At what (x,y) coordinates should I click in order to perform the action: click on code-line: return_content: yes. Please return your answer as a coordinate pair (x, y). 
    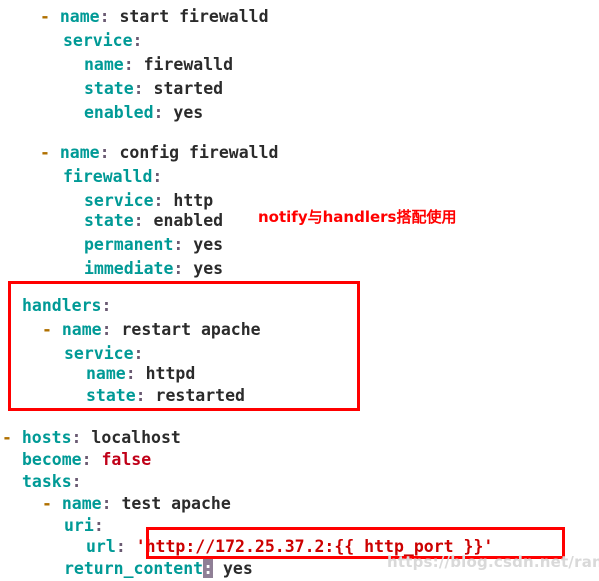
    Looking at the image, I should click on (126, 568).